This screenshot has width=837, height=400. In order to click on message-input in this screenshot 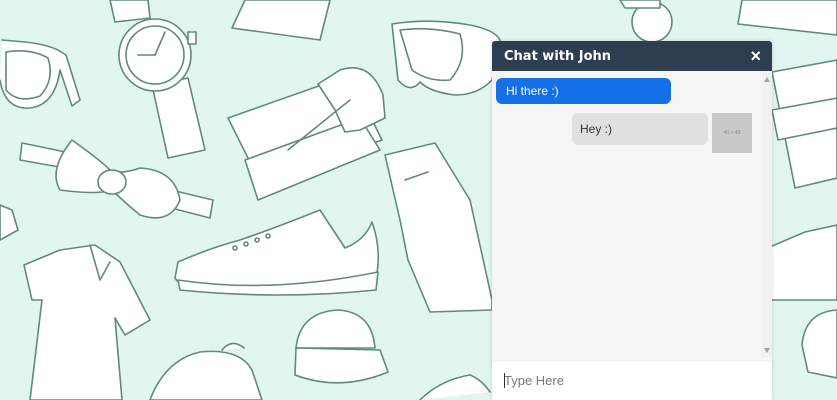, I will do `click(632, 380)`.